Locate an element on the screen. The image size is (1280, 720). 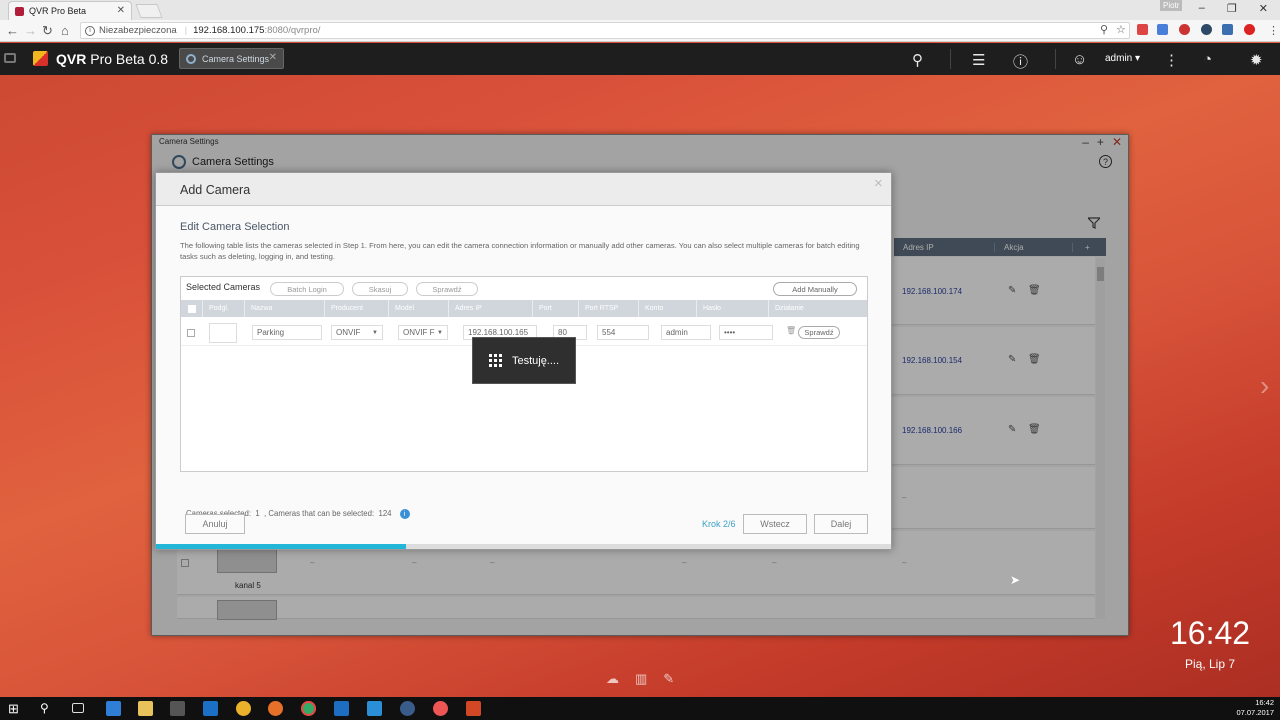
dialog-close-icon: ✕ is located at coordinates (878, 183).